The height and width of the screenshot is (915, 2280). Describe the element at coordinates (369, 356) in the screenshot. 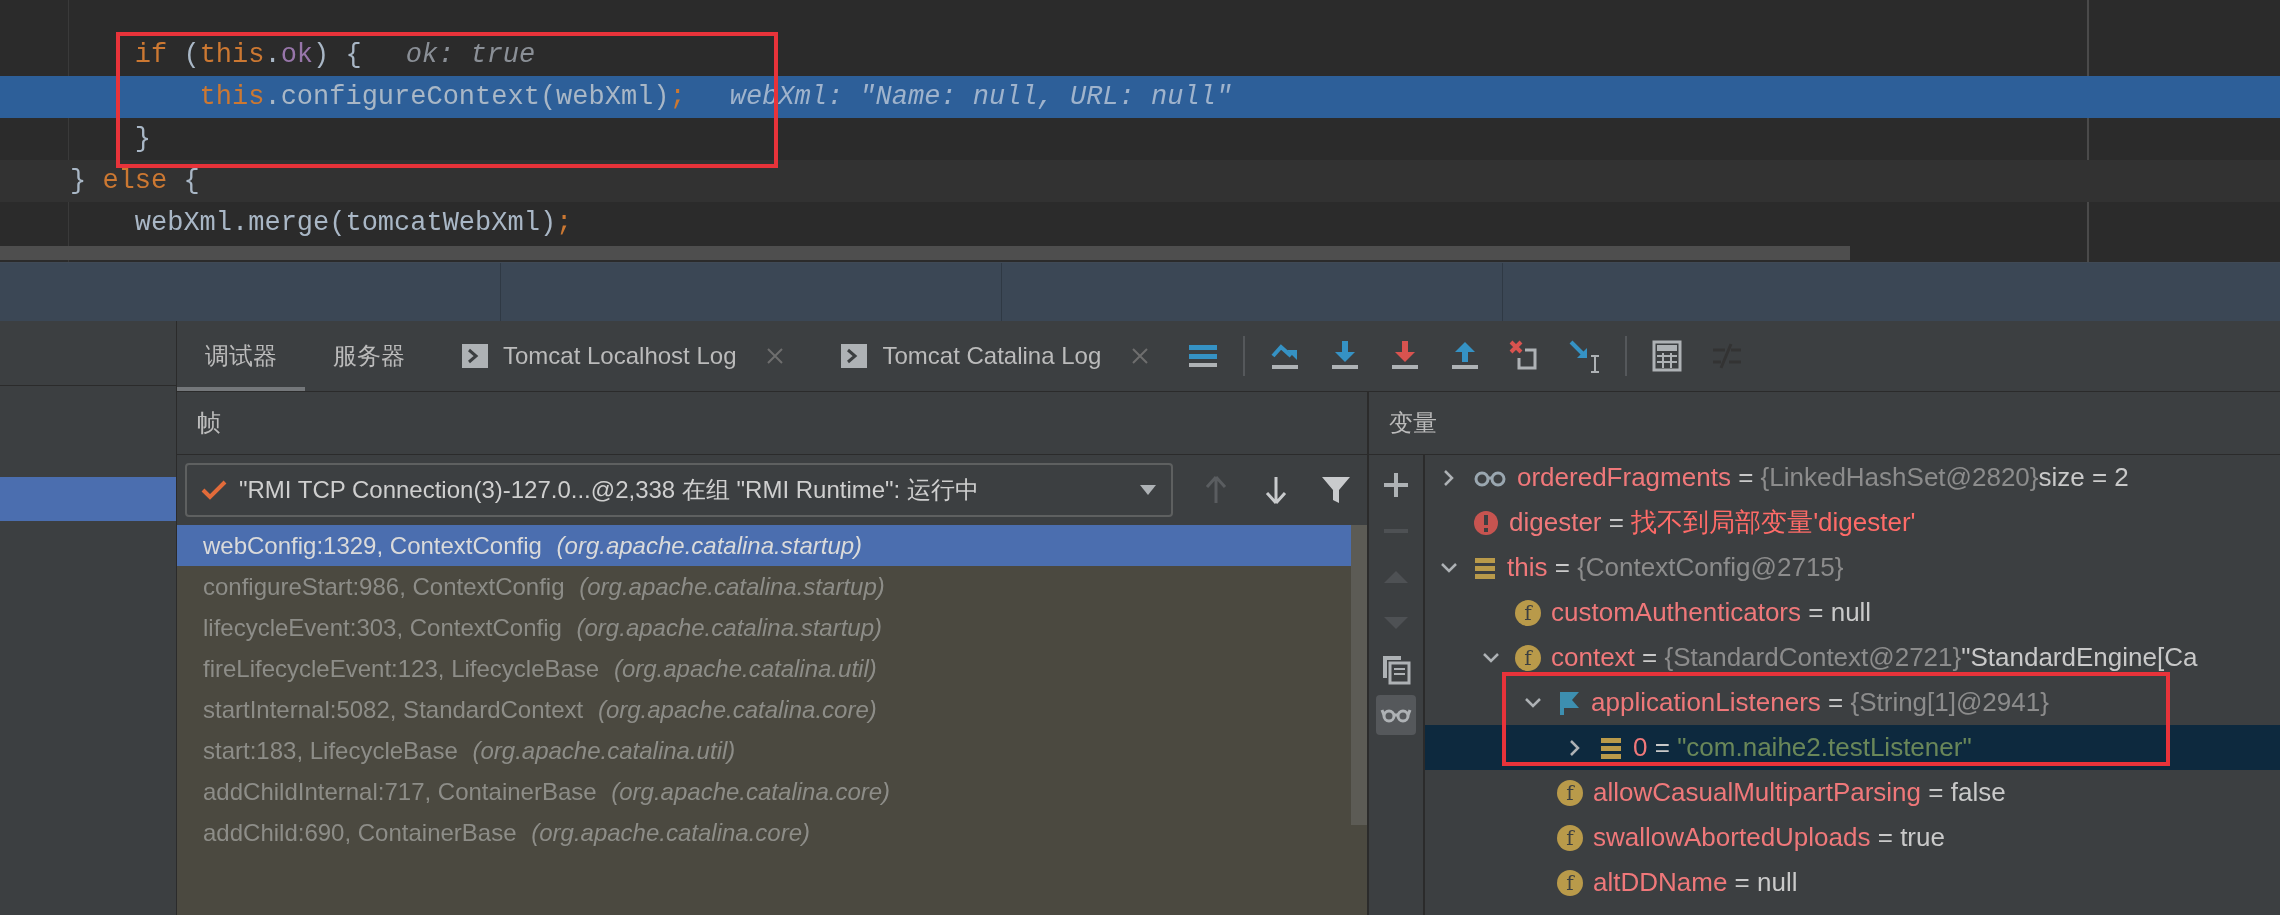

I see `tab: 服务器` at that location.